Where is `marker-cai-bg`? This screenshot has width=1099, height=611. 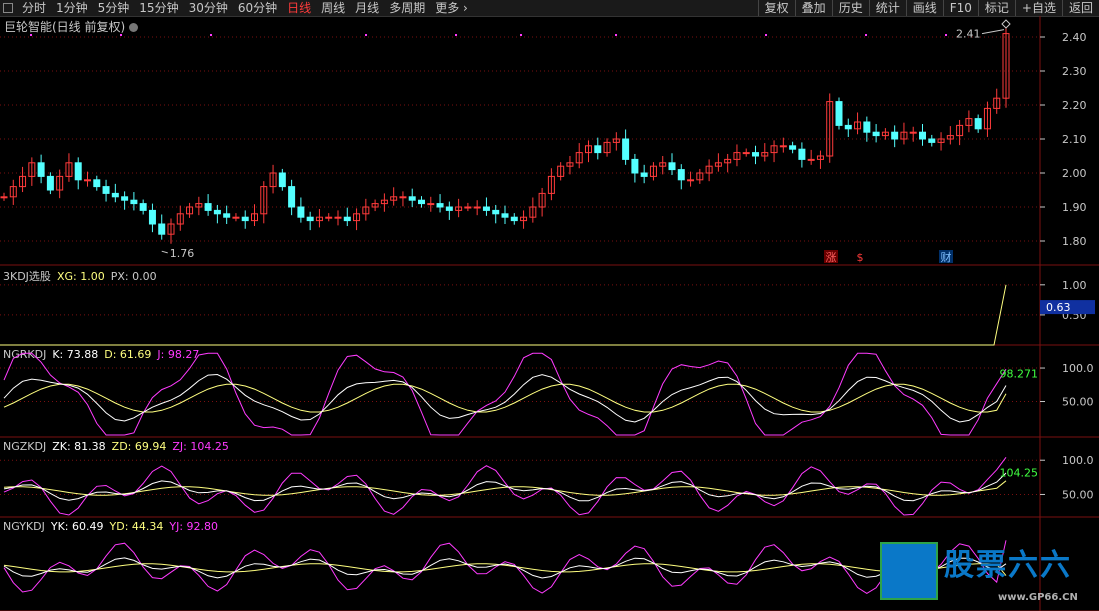 marker-cai-bg is located at coordinates (946, 256).